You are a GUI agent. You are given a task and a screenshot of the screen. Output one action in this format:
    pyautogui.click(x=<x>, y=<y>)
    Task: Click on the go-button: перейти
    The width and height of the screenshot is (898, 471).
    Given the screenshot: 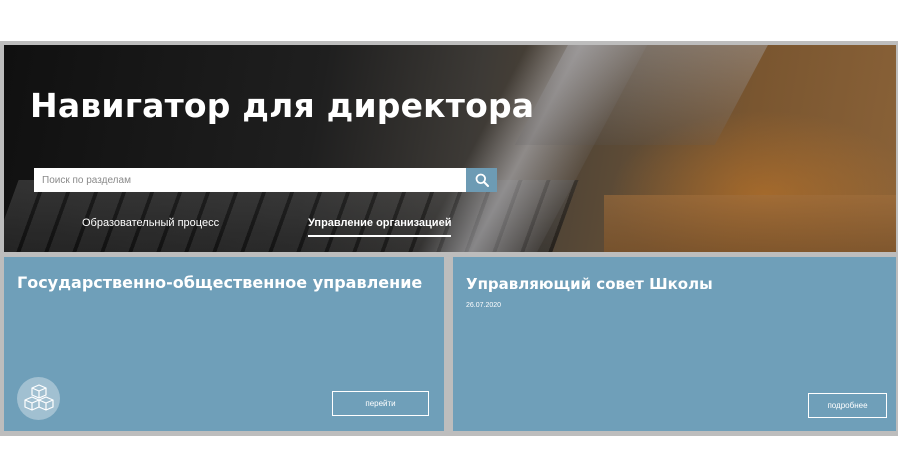 What is the action you would take?
    pyautogui.click(x=380, y=403)
    